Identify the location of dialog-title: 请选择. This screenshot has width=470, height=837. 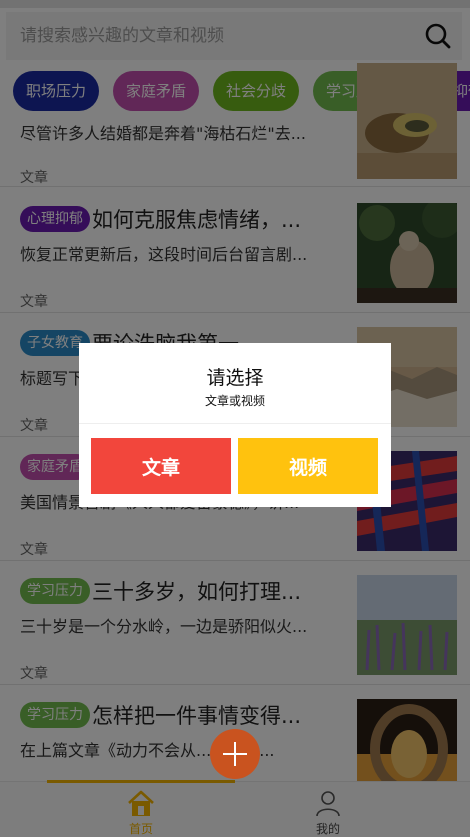
(235, 378).